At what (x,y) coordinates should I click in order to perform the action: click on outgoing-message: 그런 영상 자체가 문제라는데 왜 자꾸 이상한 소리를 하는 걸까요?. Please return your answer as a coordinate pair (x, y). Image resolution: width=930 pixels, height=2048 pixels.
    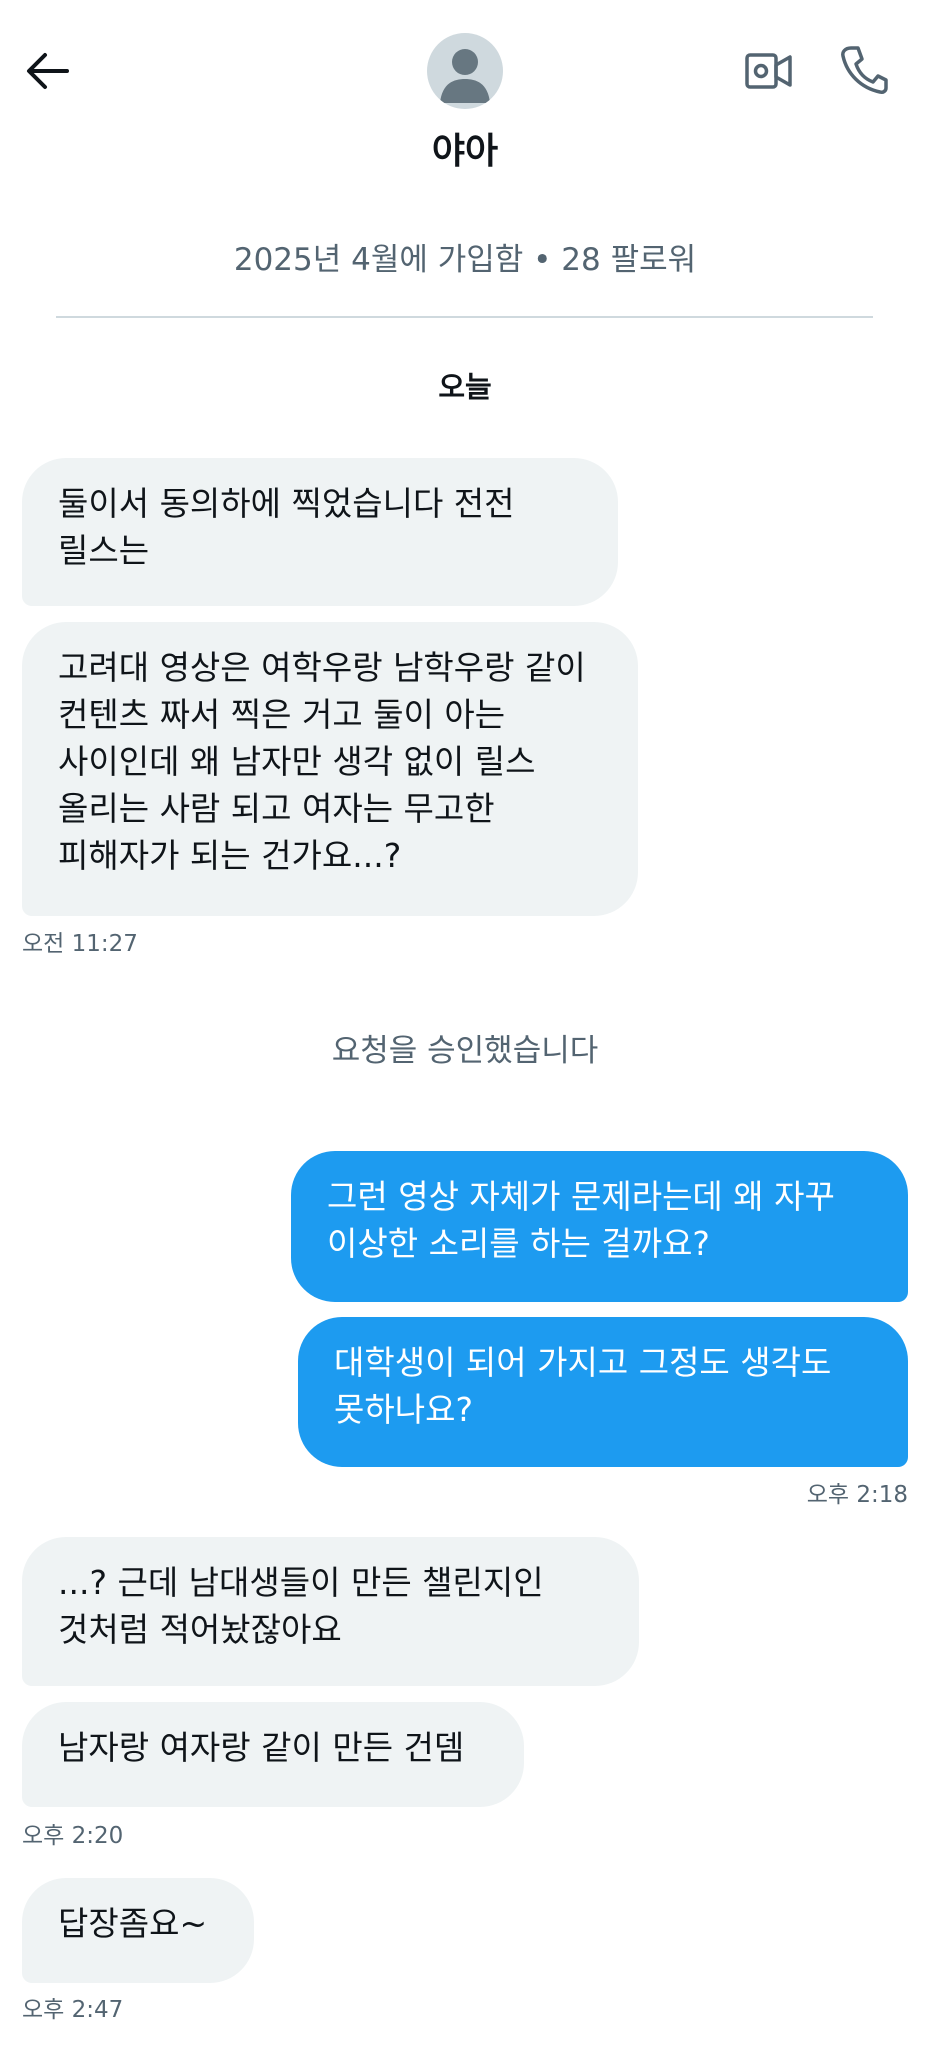
    Looking at the image, I should click on (599, 1226).